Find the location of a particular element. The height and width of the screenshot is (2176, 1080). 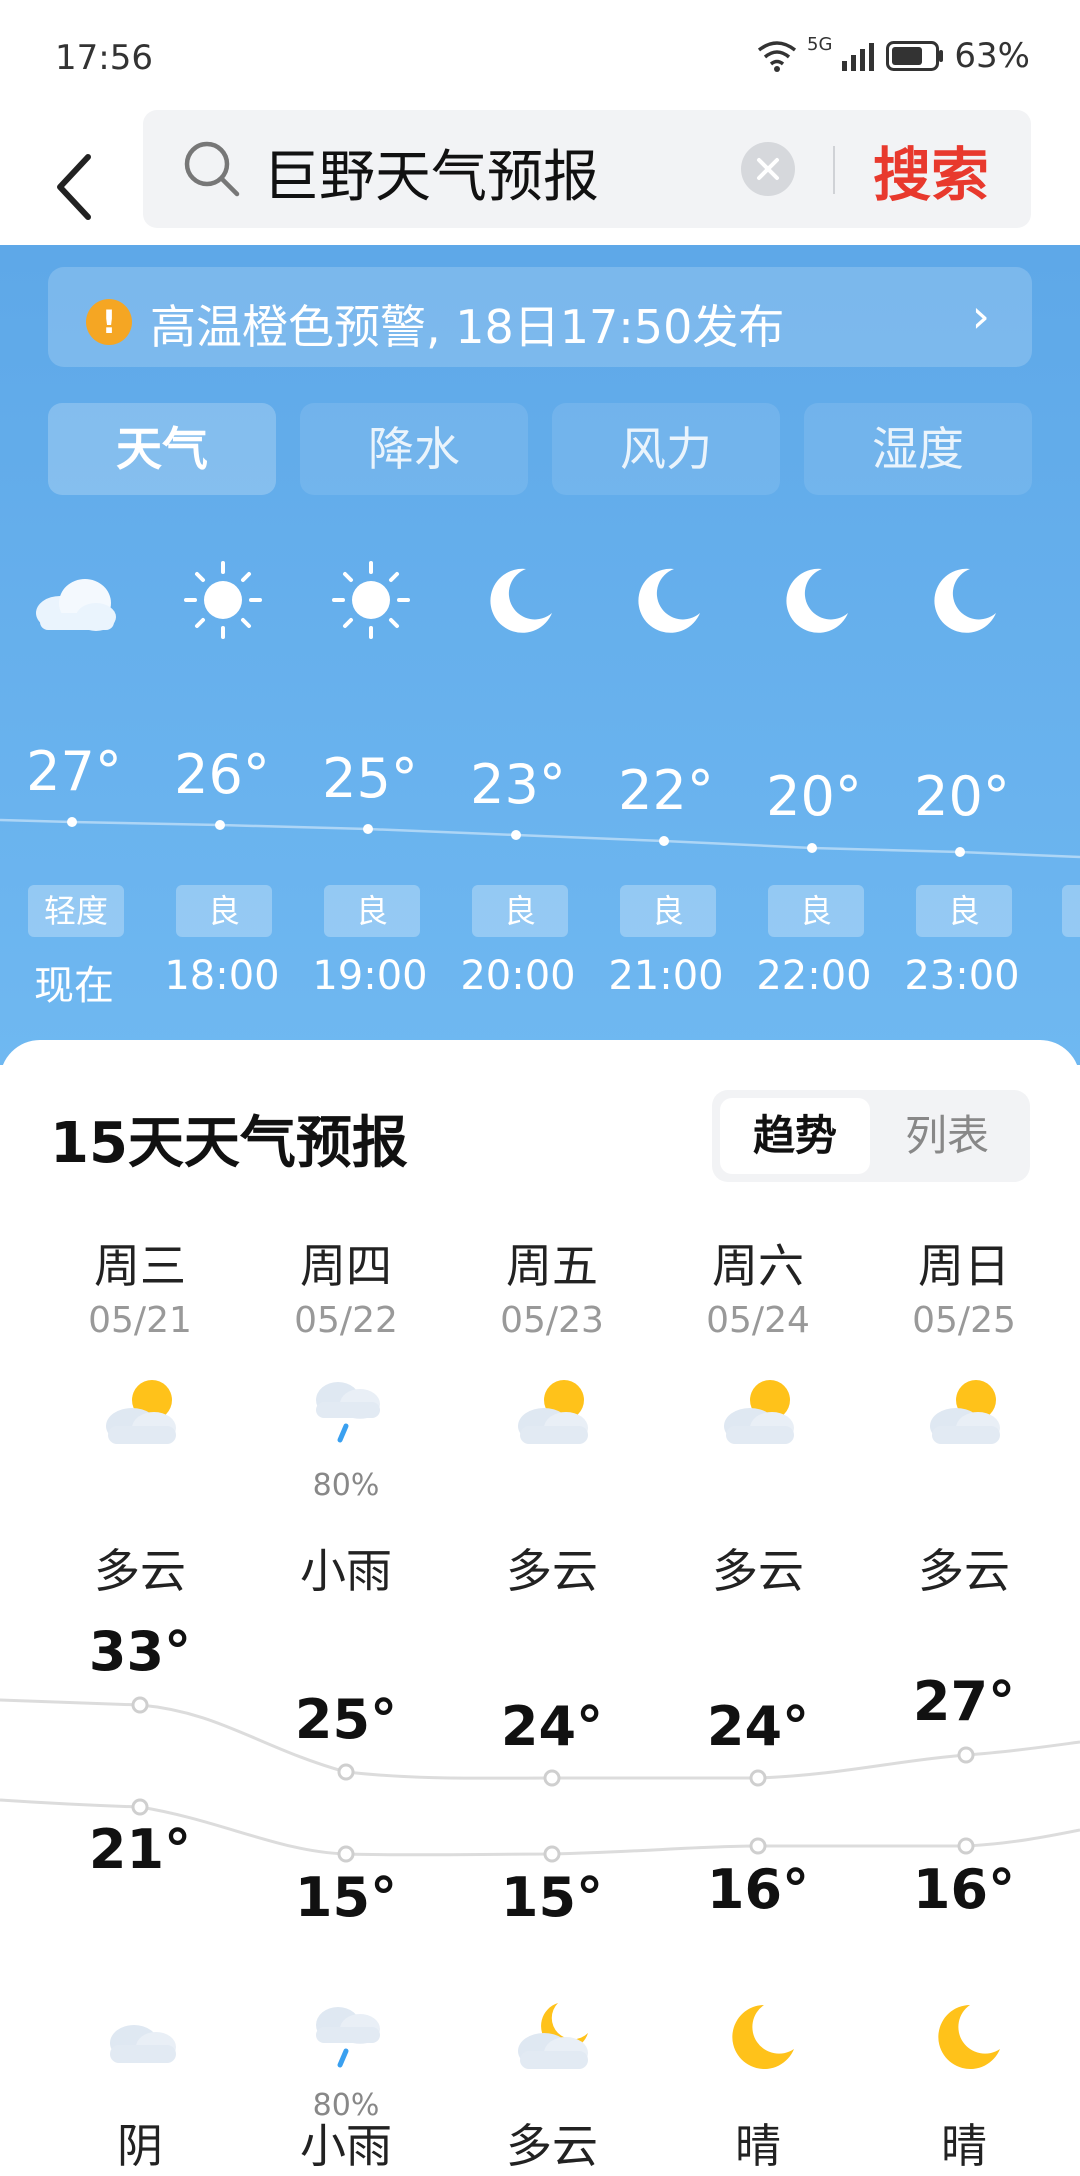

day-date: 05/23 is located at coordinates (552, 1320).